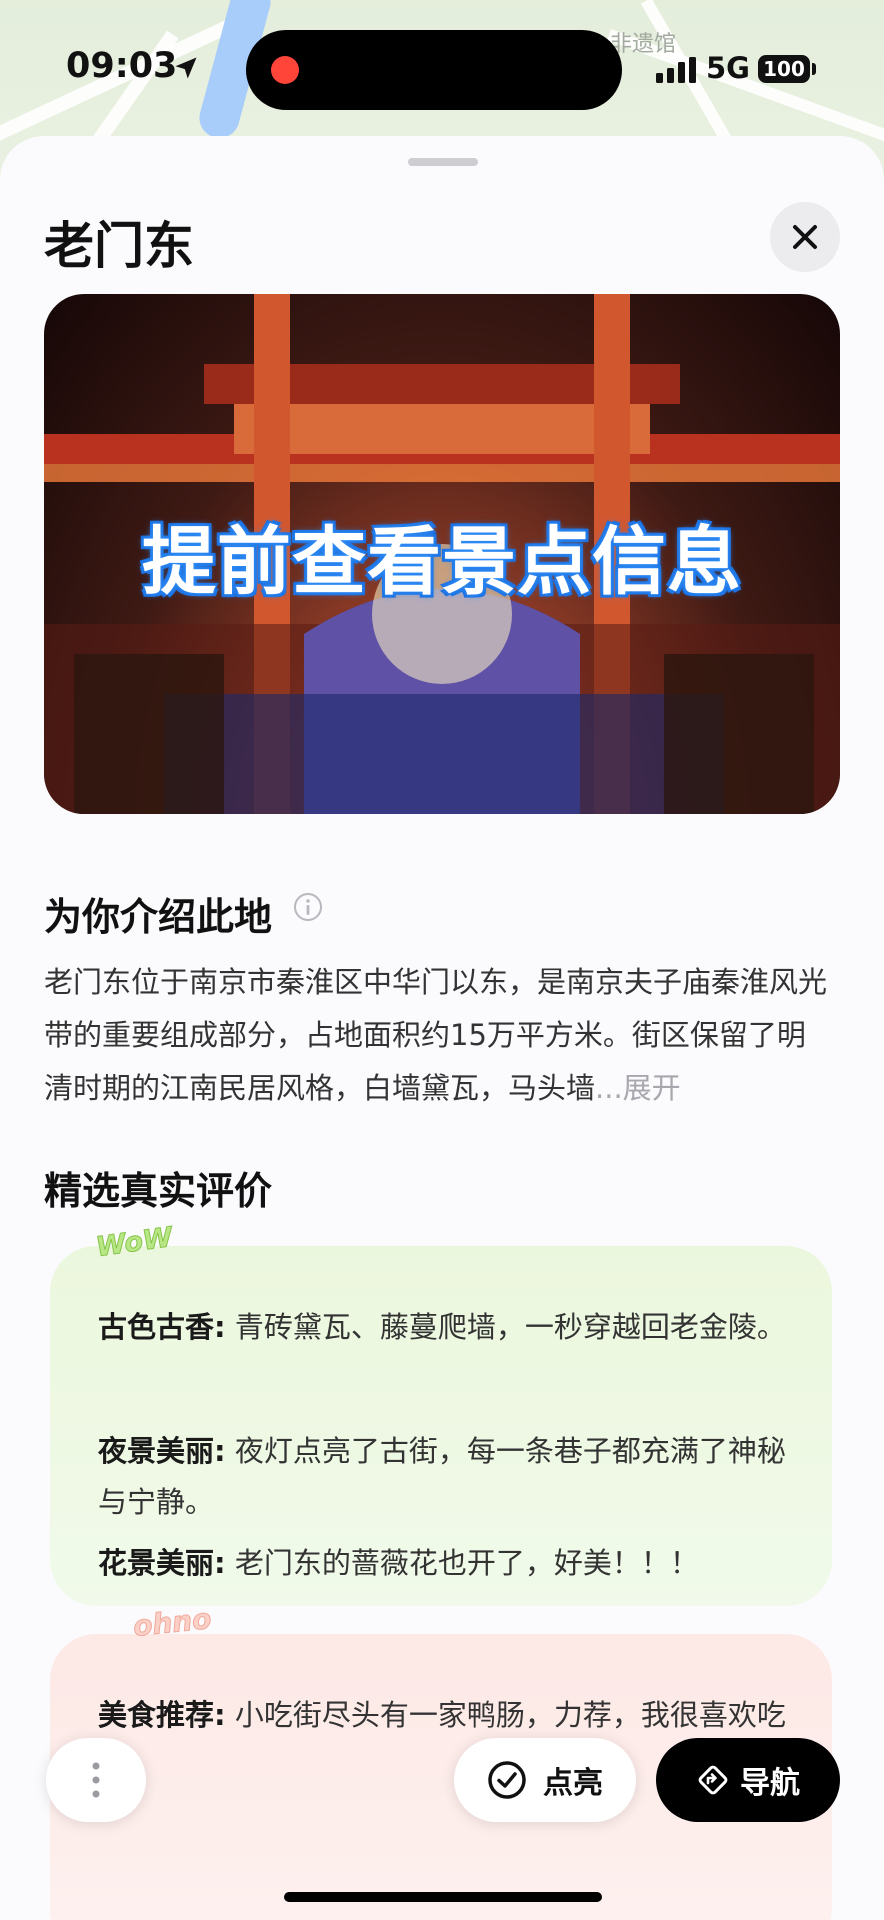 Image resolution: width=884 pixels, height=1920 pixels. Describe the element at coordinates (652, 1088) in the screenshot. I see `expand-link: 展开` at that location.